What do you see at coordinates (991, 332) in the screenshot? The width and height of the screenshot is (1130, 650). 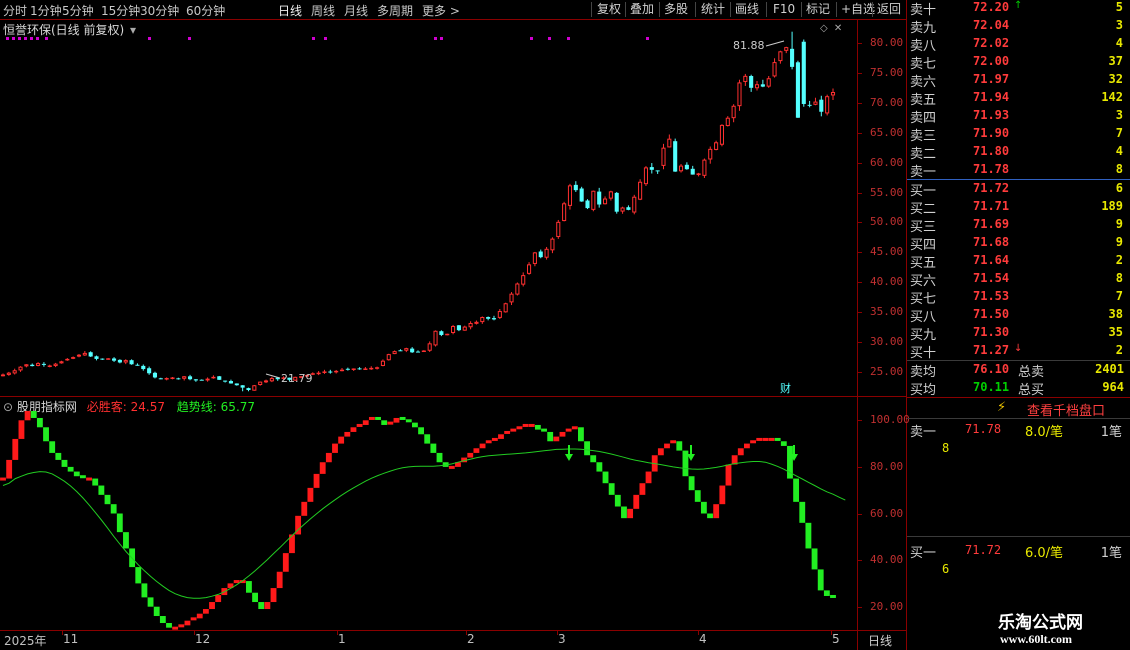 I see `order-level-price: 71.30` at bounding box center [991, 332].